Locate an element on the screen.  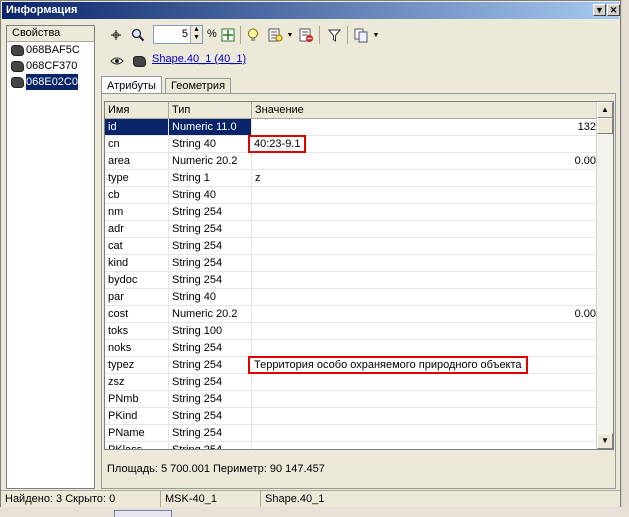
attribute-row: bydoc String 254 is located at coordinates (352, 280).